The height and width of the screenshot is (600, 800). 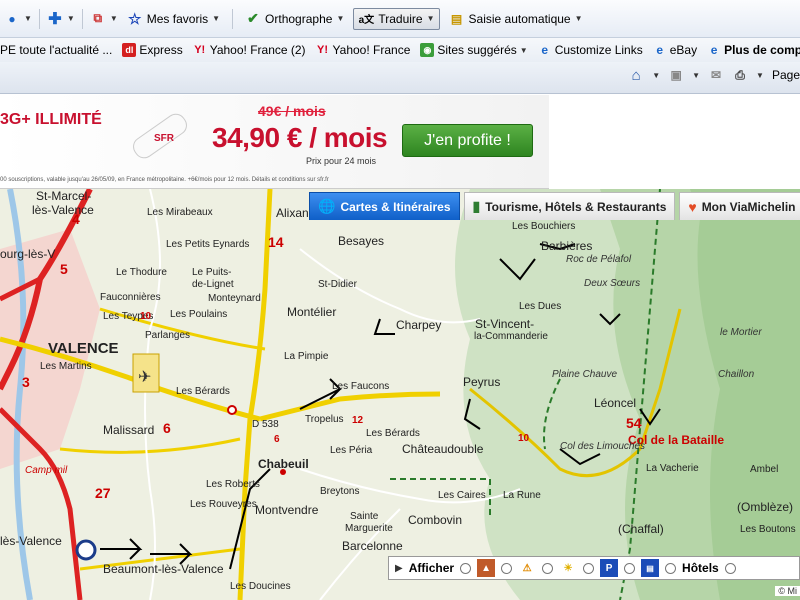 What do you see at coordinates (76, 219) in the screenshot?
I see `road-number: 4` at bounding box center [76, 219].